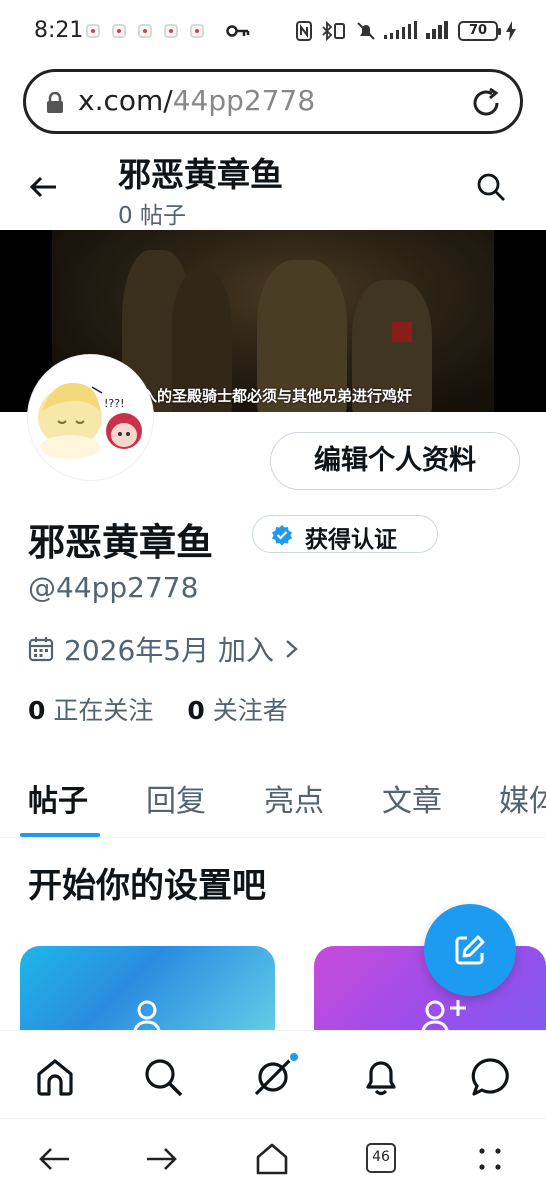 The width and height of the screenshot is (546, 1200). I want to click on tab-replies: 回复, so click(176, 798).